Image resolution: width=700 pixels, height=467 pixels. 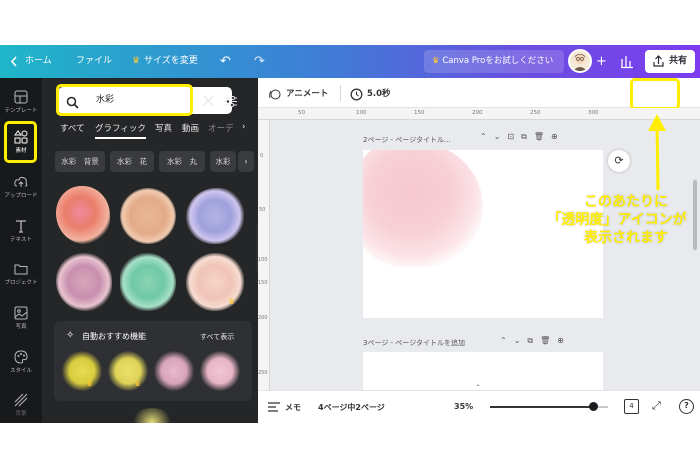 What do you see at coordinates (626, 202) in the screenshot?
I see `annotation-line: このあたりに` at bounding box center [626, 202].